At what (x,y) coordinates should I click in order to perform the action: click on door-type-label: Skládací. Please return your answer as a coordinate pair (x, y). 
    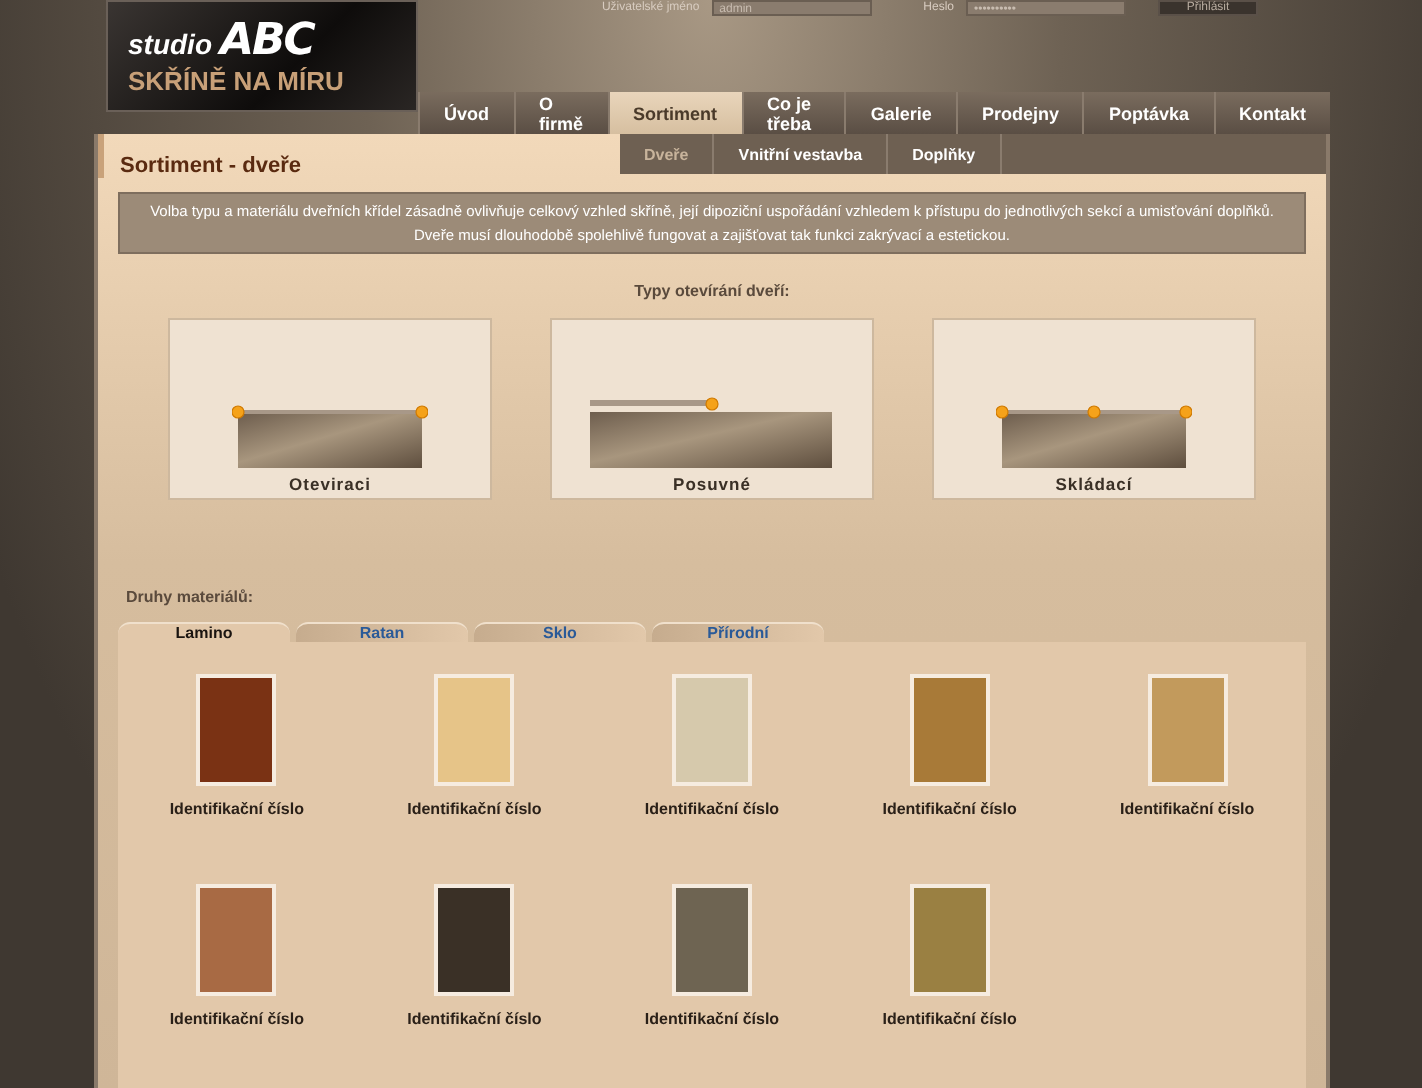
    Looking at the image, I should click on (1094, 484).